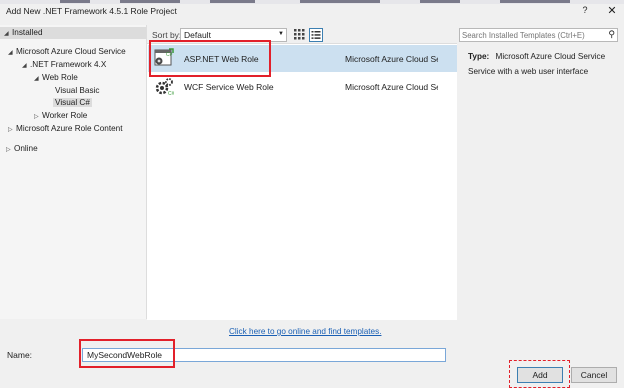 This screenshot has width=624, height=388. What do you see at coordinates (197, 35) in the screenshot?
I see `sort-by-value: Default` at bounding box center [197, 35].